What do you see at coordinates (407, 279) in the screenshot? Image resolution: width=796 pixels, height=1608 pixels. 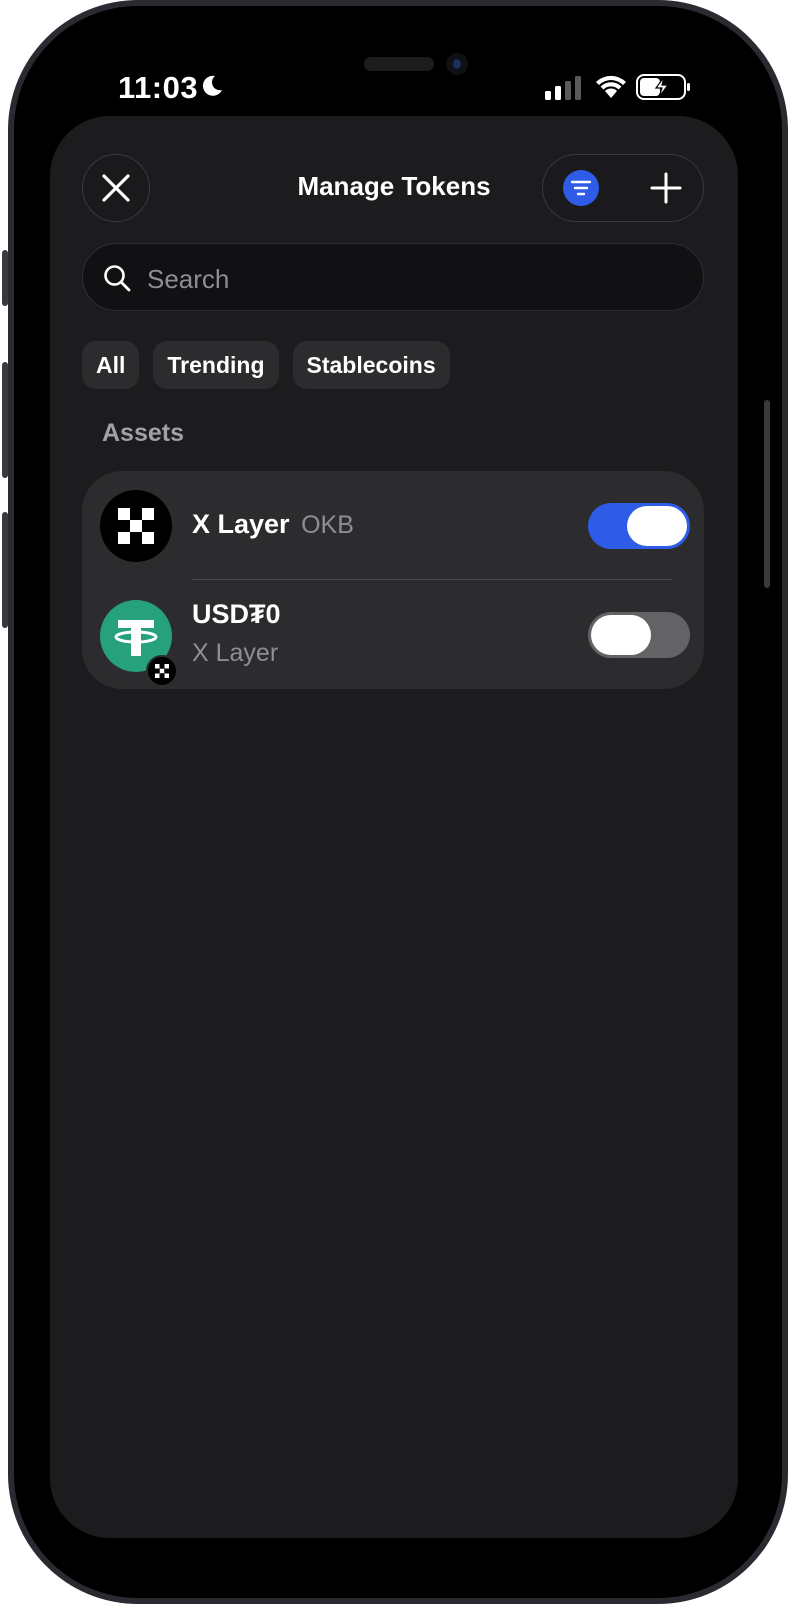 I see `search-input` at bounding box center [407, 279].